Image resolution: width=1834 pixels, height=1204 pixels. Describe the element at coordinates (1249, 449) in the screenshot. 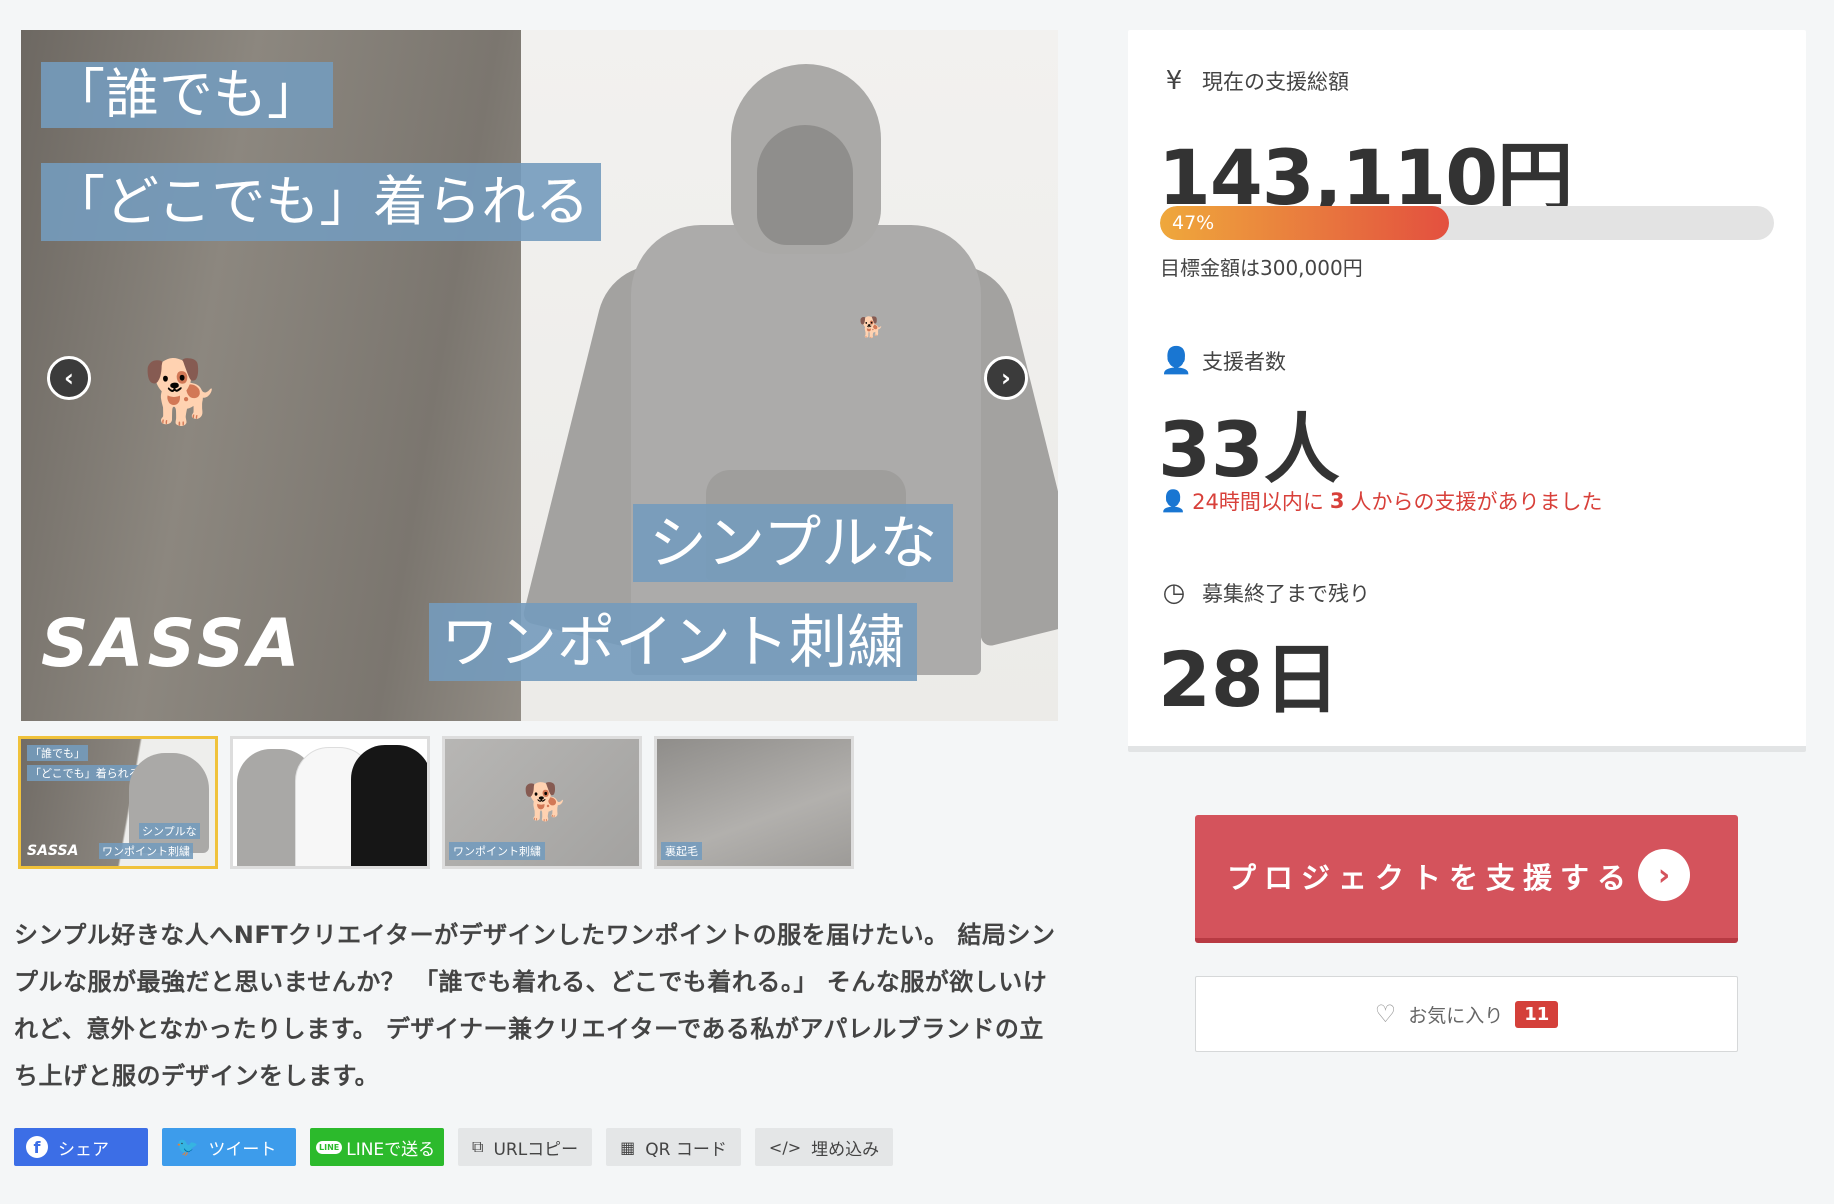

I see `supporter-count: 33人` at that location.